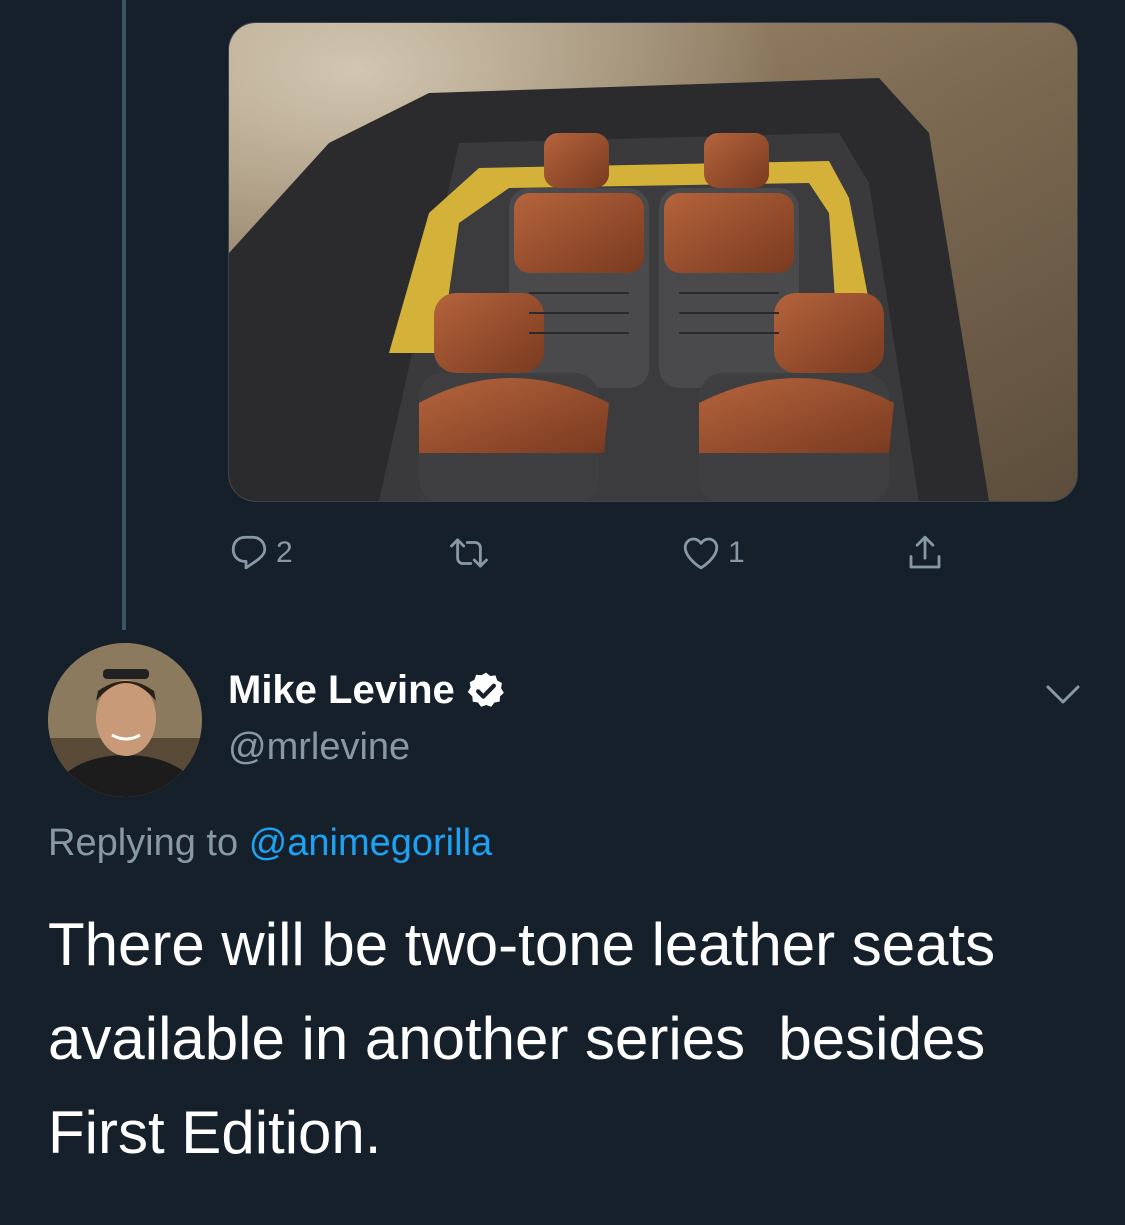  I want to click on author-name: Mike Levine, so click(341, 690).